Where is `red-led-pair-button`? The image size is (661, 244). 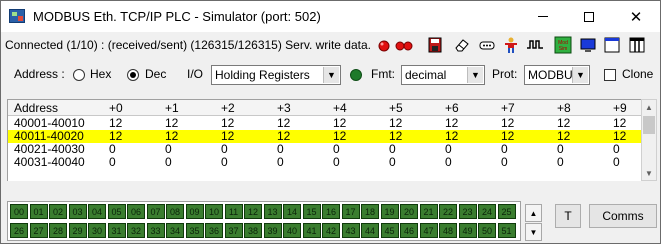
red-led-pair-button is located at coordinates (404, 45).